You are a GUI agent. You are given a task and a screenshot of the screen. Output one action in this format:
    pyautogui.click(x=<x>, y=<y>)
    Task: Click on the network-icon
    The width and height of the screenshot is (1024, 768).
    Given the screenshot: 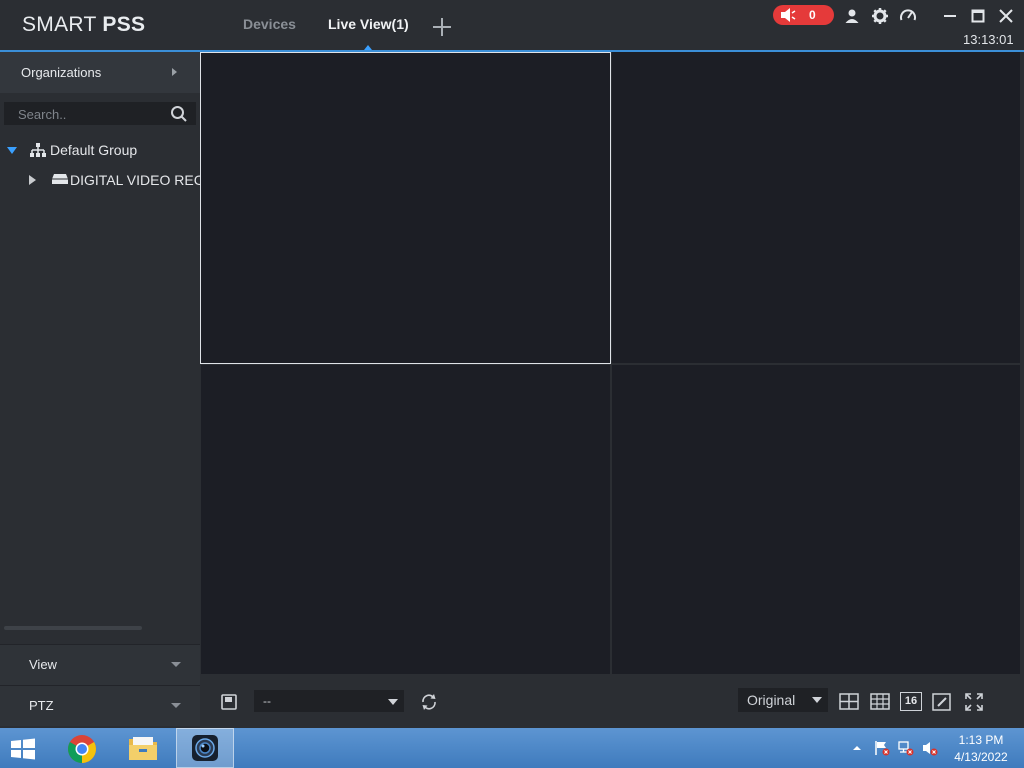 What is the action you would take?
    pyautogui.click(x=906, y=748)
    